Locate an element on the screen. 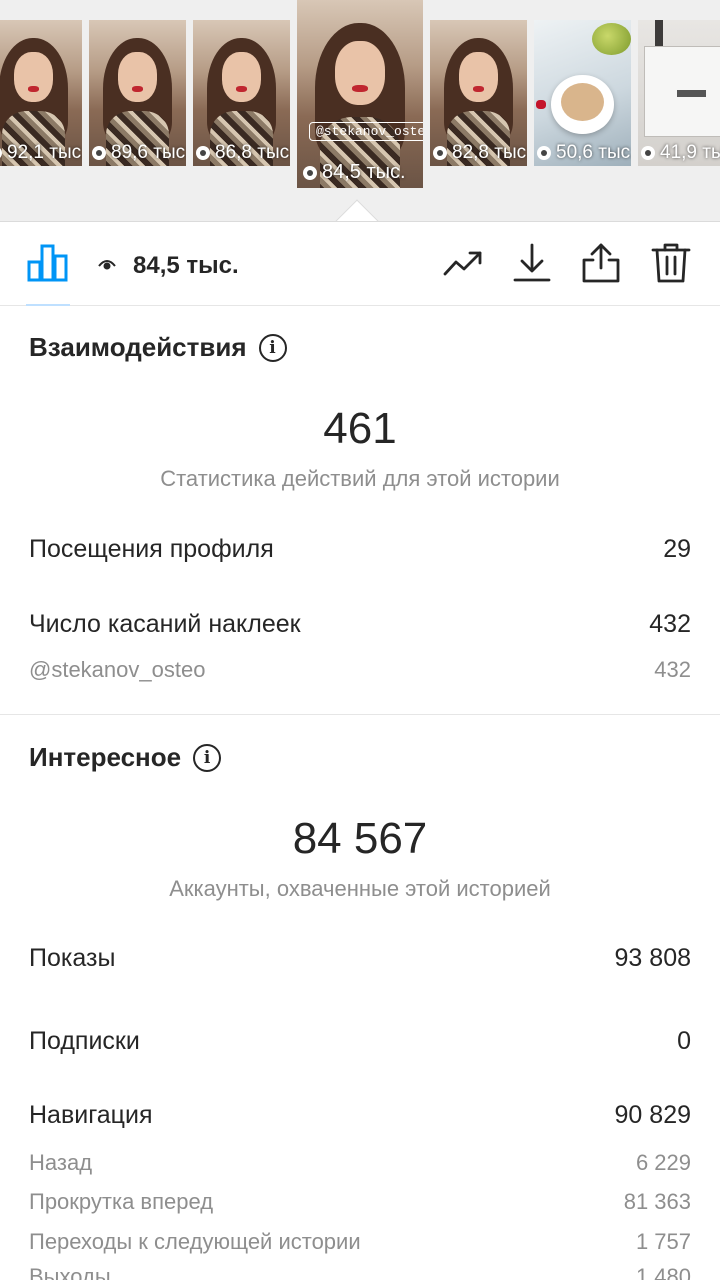 The height and width of the screenshot is (1280, 720). stat-row: Навигация 90 829 is located at coordinates (360, 1115).